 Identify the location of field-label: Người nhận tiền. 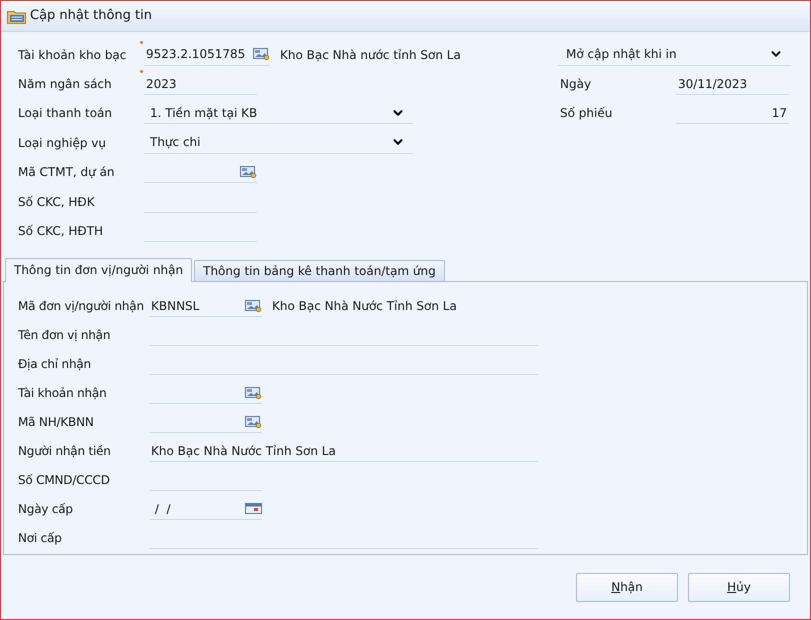
(64, 451).